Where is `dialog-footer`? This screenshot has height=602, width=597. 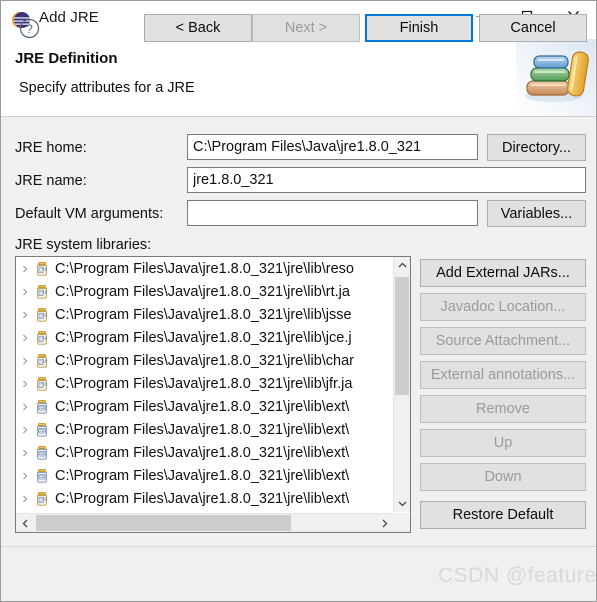 dialog-footer is located at coordinates (298, 573).